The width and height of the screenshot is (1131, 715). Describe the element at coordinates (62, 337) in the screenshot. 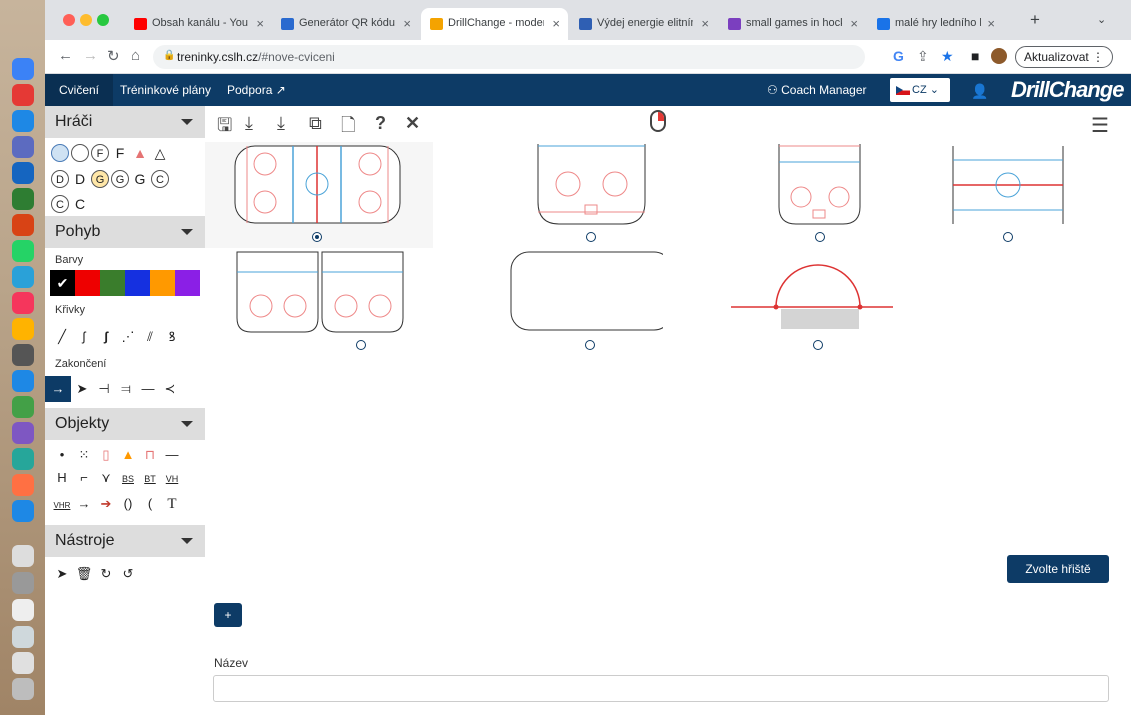

I see `straight-line-icon: ╱` at that location.